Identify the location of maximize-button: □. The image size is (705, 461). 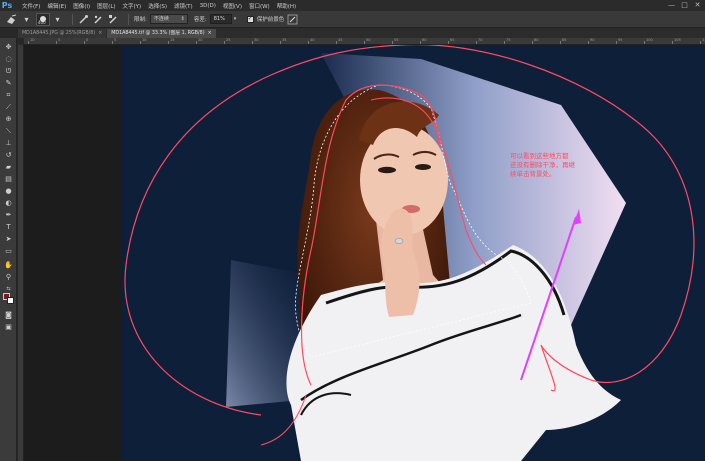
(684, 5).